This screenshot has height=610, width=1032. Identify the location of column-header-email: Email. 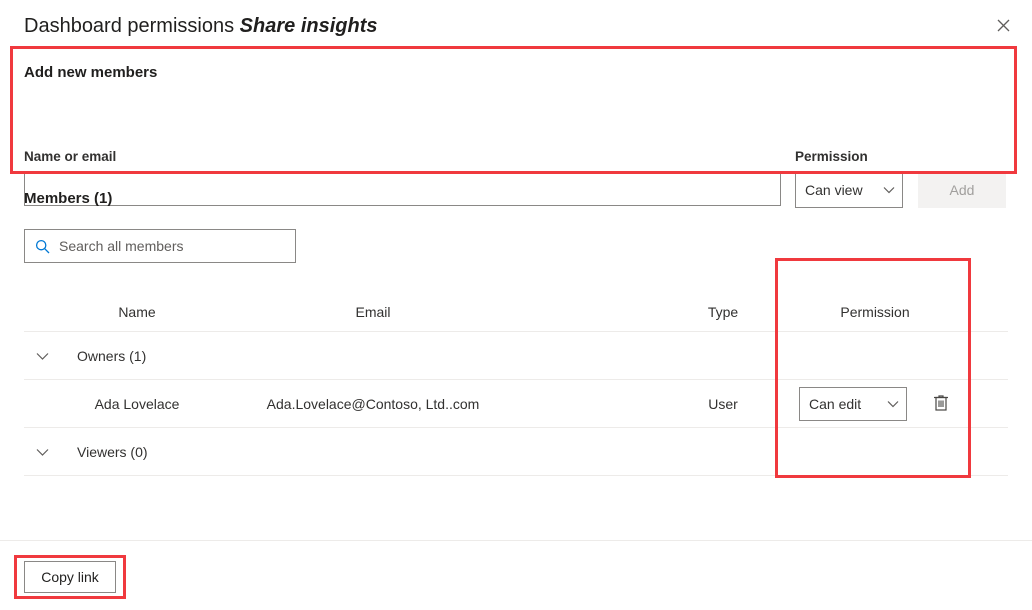
(373, 312).